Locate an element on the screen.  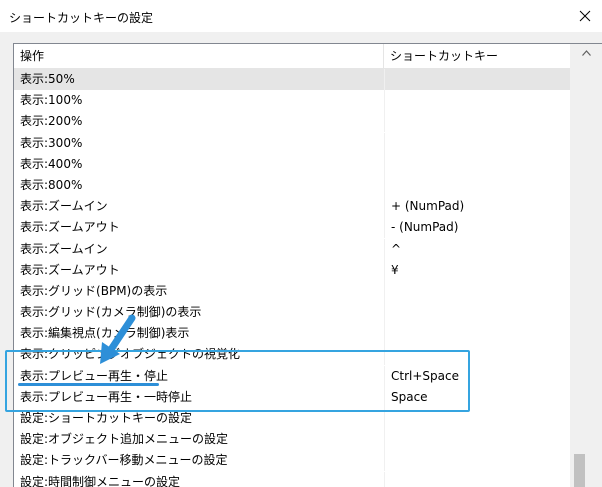
shortcut-cell: ¥ is located at coordinates (395, 269).